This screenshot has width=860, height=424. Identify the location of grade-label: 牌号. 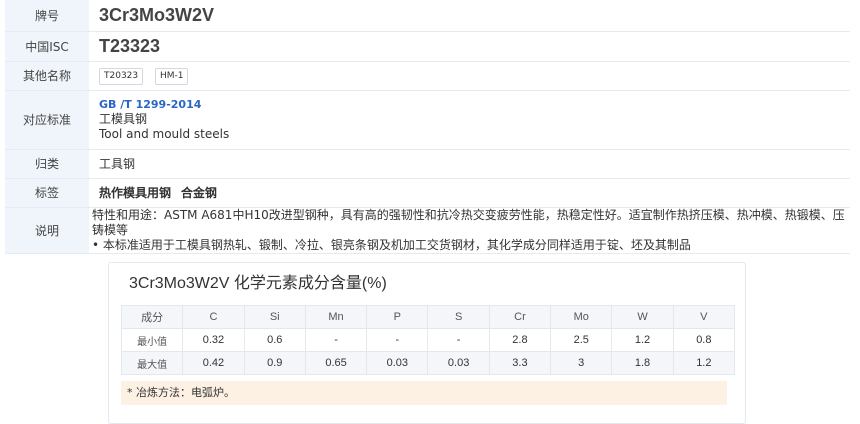
(47, 16).